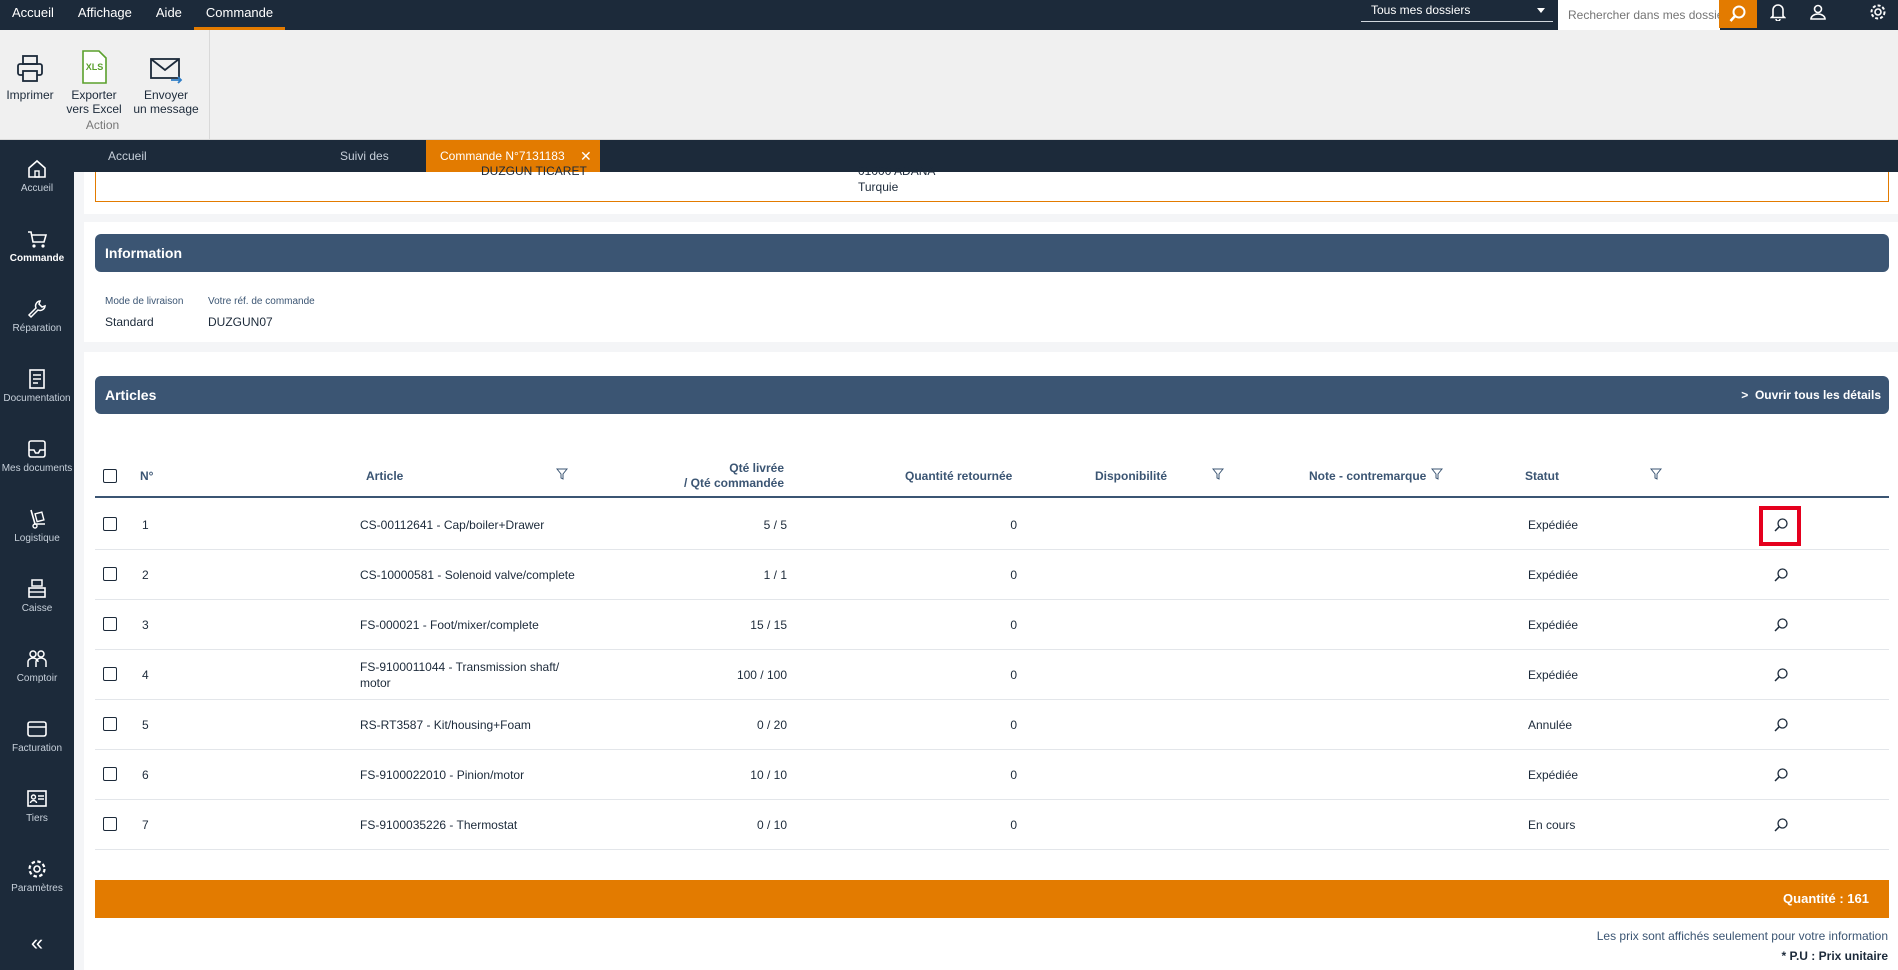 The image size is (1898, 970). What do you see at coordinates (1818, 12) in the screenshot?
I see `user-icon` at bounding box center [1818, 12].